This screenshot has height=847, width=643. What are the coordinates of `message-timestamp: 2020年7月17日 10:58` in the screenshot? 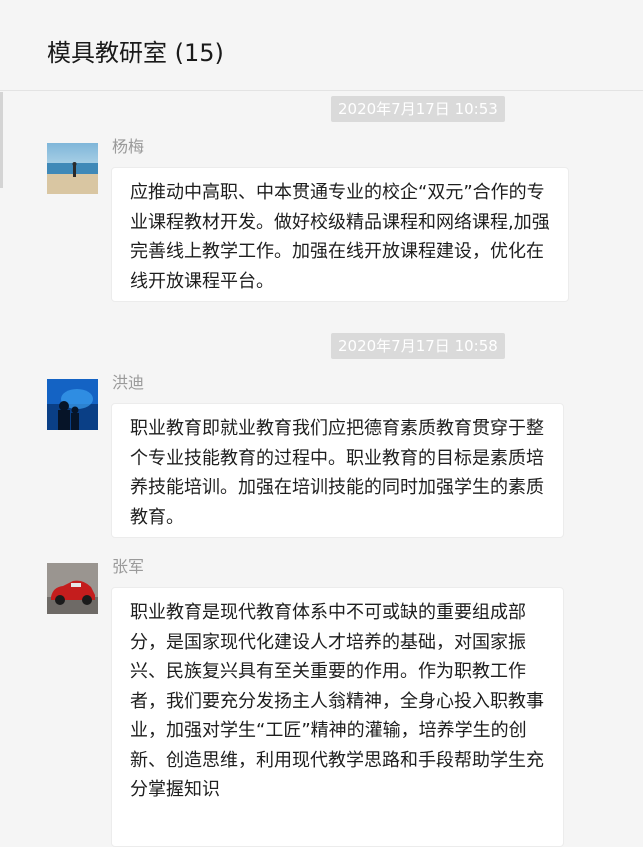 It's located at (418, 346).